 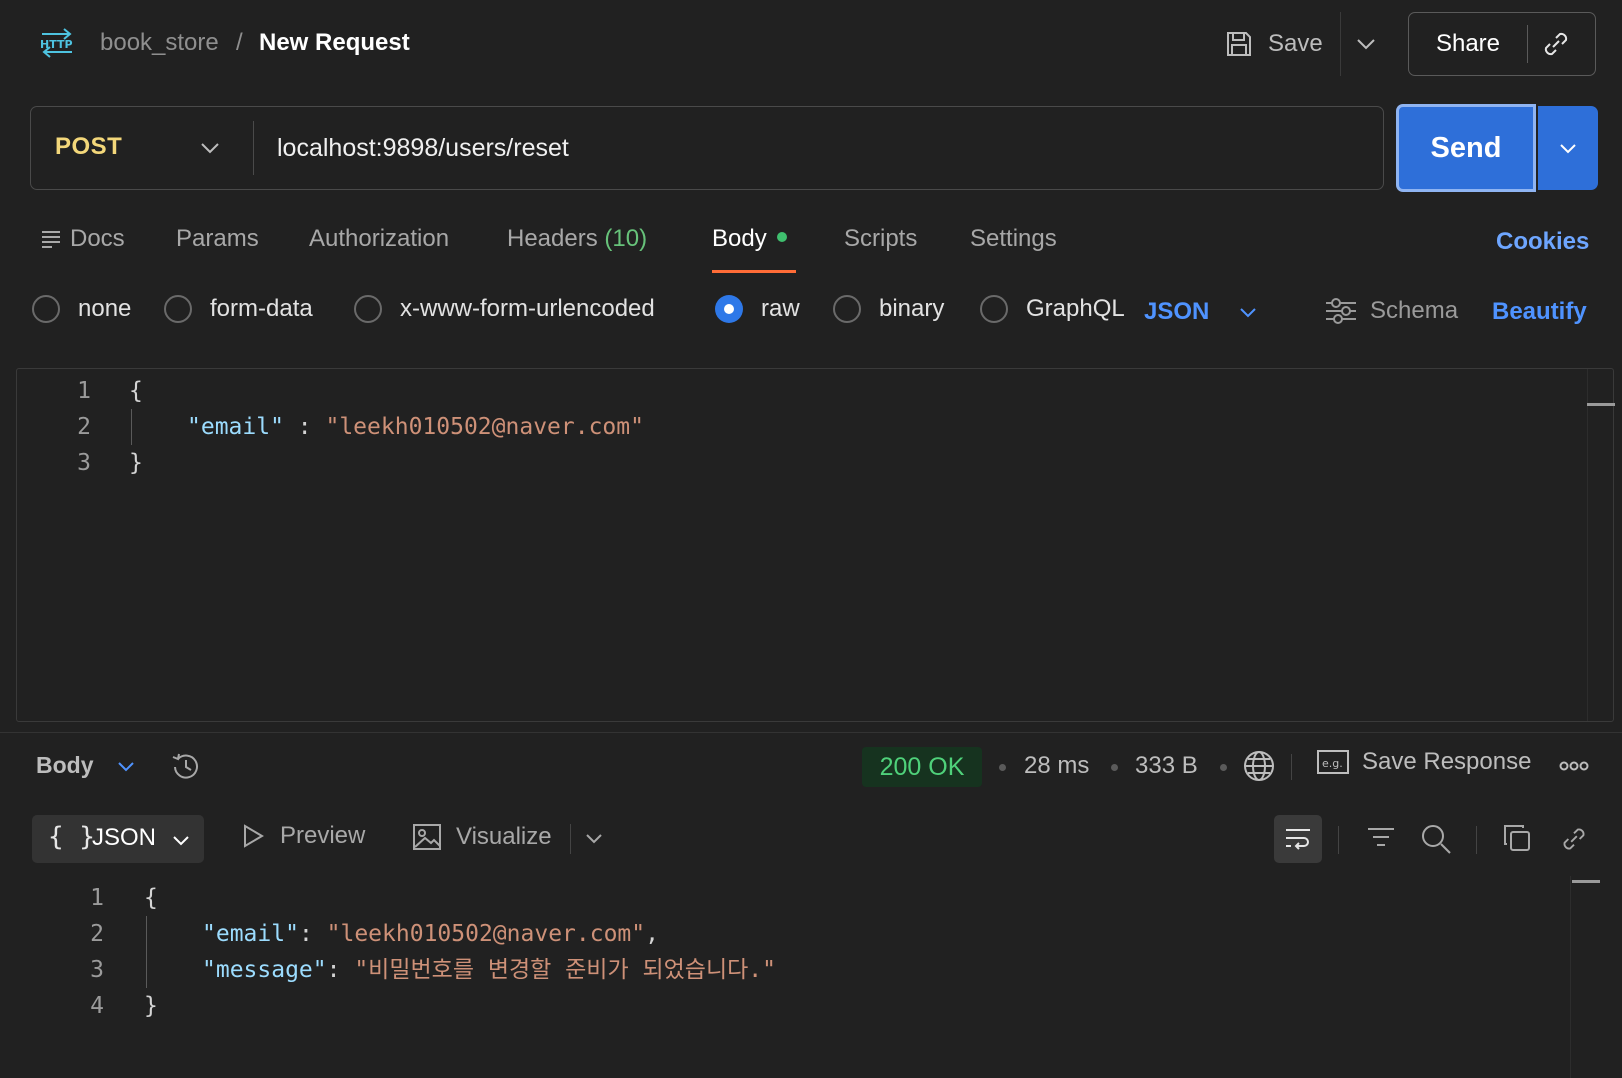 I want to click on save-button: Save, so click(x=1273, y=44).